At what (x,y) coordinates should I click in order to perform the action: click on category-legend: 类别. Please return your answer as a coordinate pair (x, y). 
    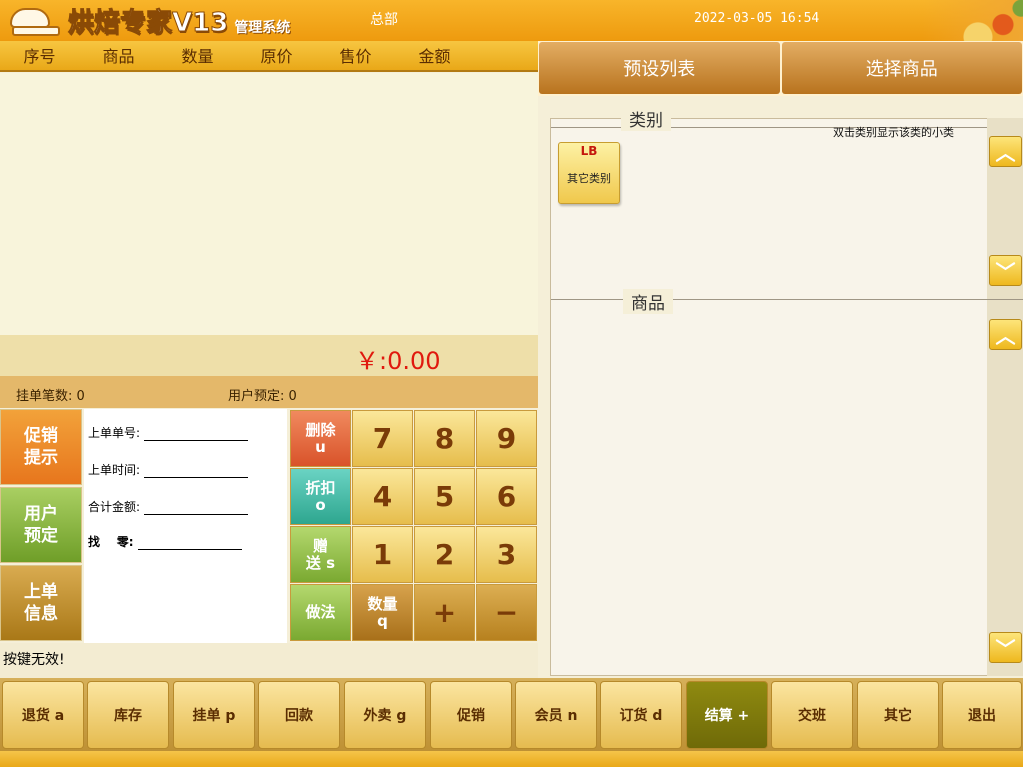
    Looking at the image, I should click on (646, 118).